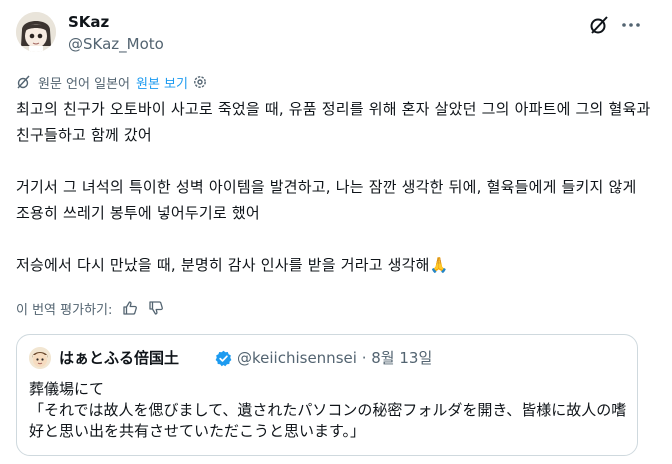 The width and height of the screenshot is (672, 464). What do you see at coordinates (67, 389) in the screenshot?
I see `quoted-post-line: 葬儀場にて` at bounding box center [67, 389].